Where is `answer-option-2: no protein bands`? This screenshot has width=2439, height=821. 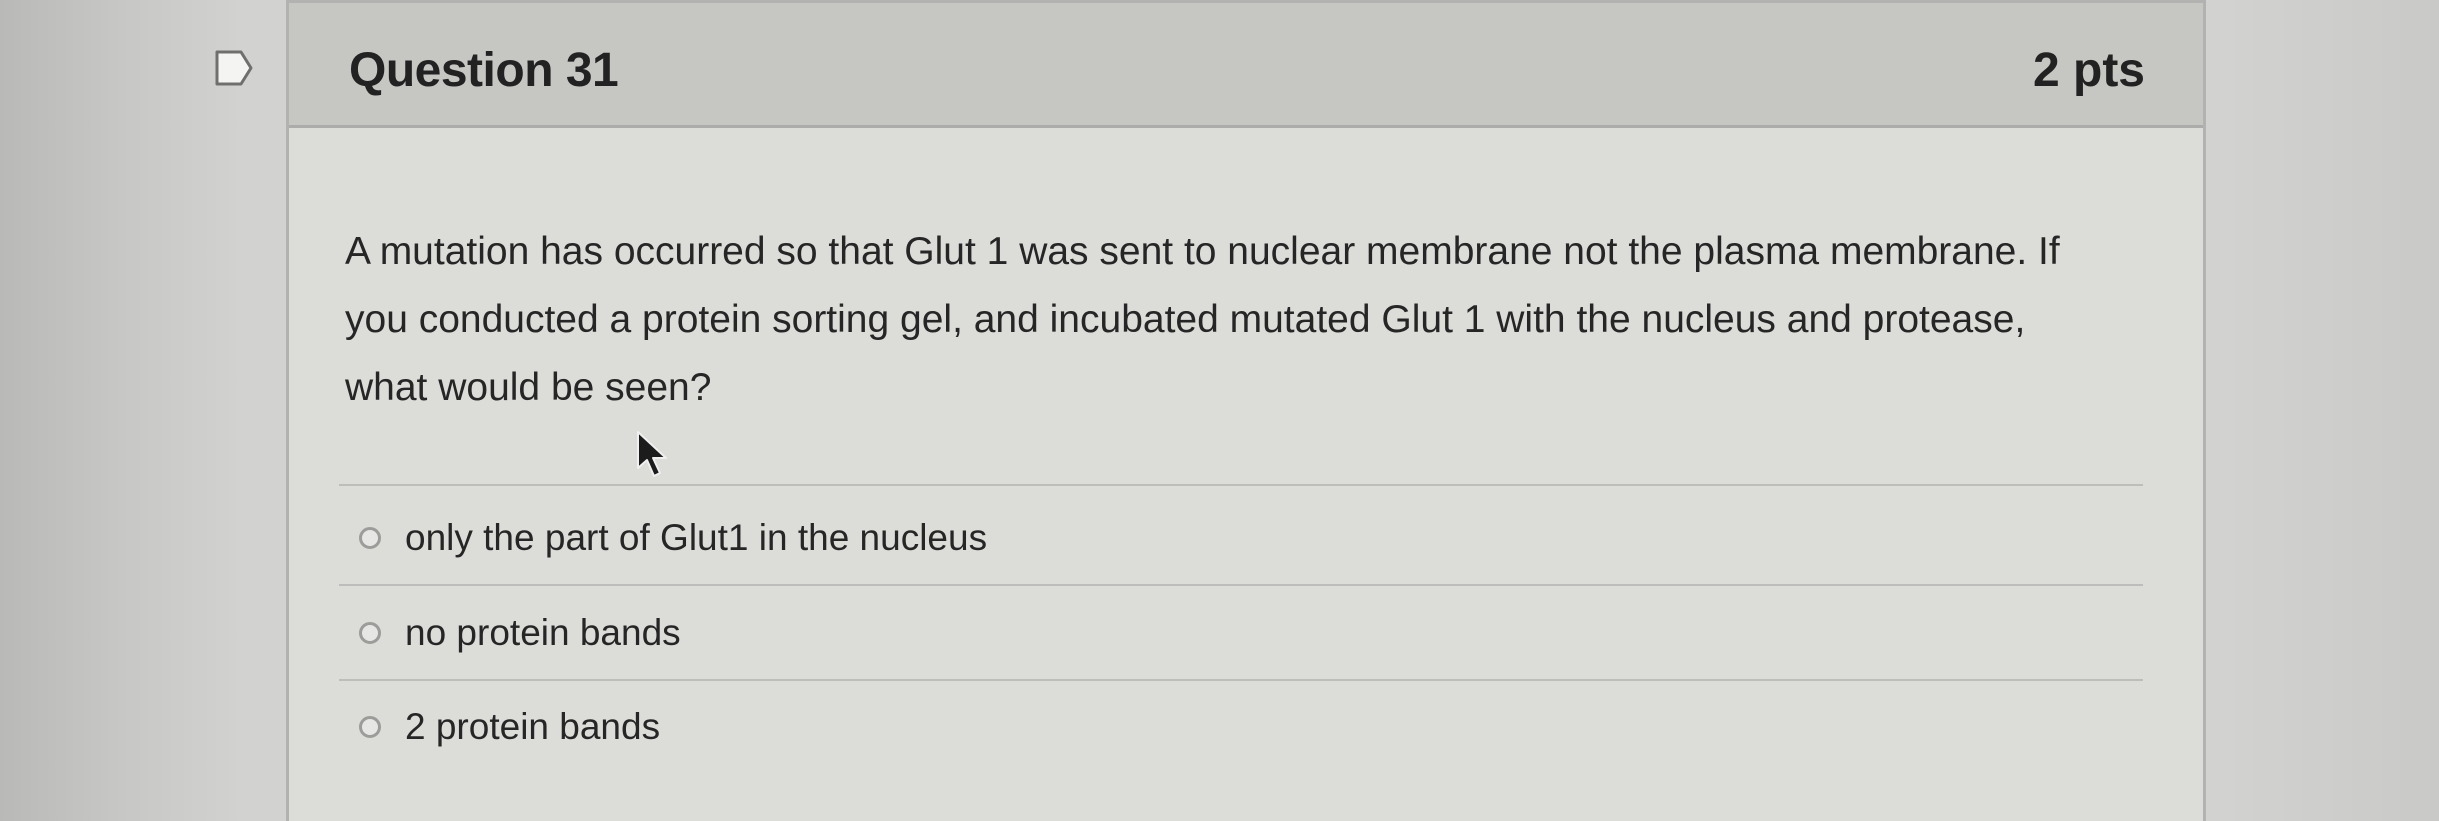 answer-option-2: no protein bands is located at coordinates (520, 633).